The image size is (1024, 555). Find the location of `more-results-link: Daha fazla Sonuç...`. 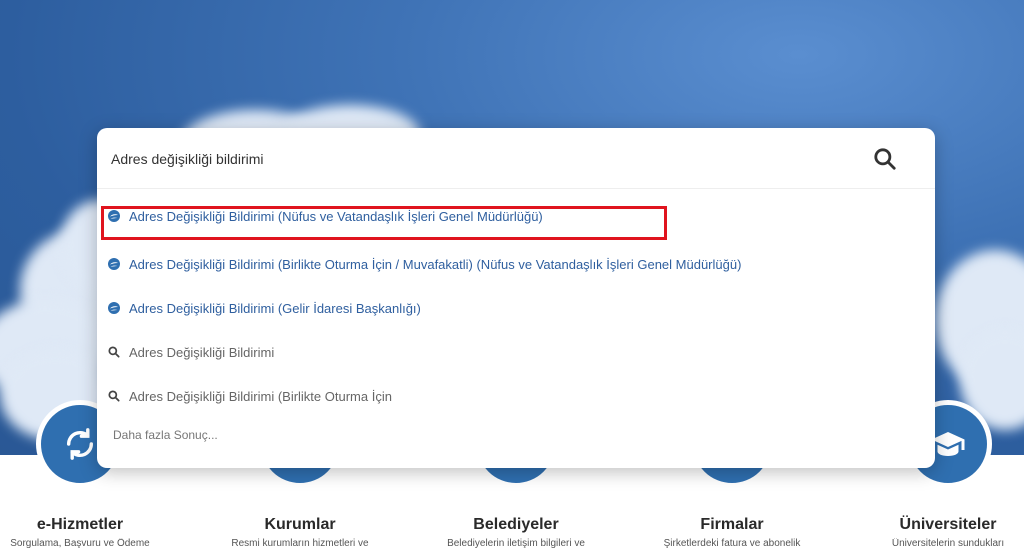

more-results-link: Daha fazla Sonuç... is located at coordinates (165, 435).